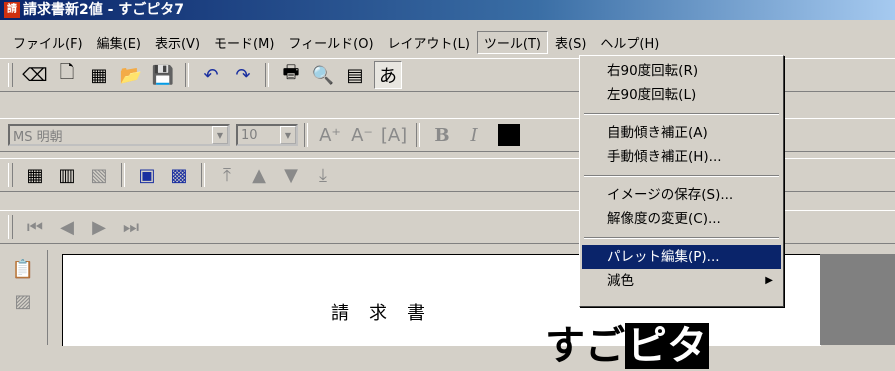 This screenshot has width=895, height=371. I want to click on clipboard-icon: 📋, so click(23, 269).